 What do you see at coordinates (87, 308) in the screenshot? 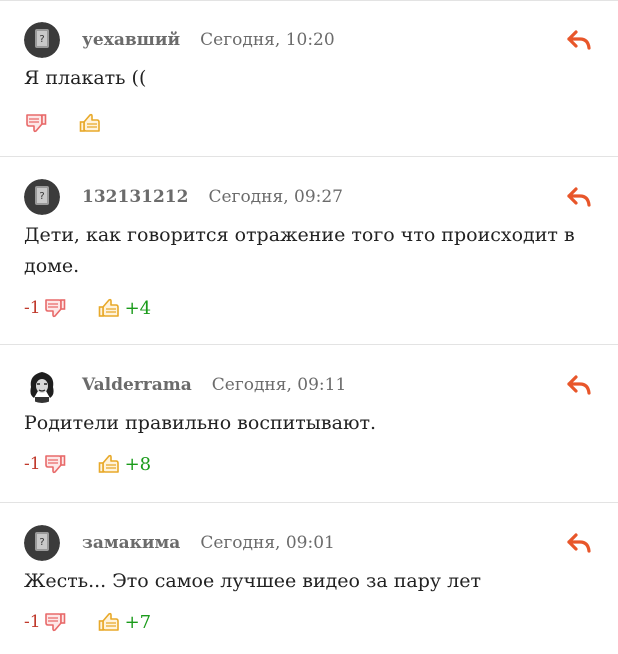
I see `comment-votes: -1 +4` at bounding box center [87, 308].